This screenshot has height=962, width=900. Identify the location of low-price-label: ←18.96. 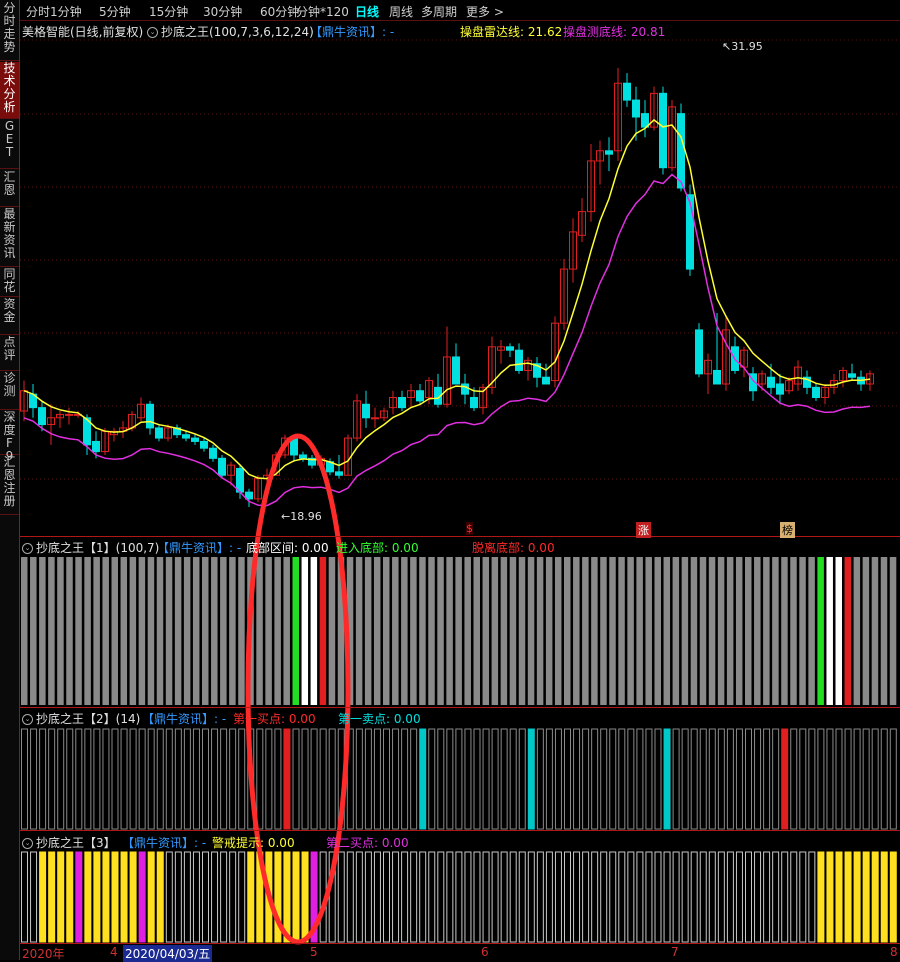
(301, 516).